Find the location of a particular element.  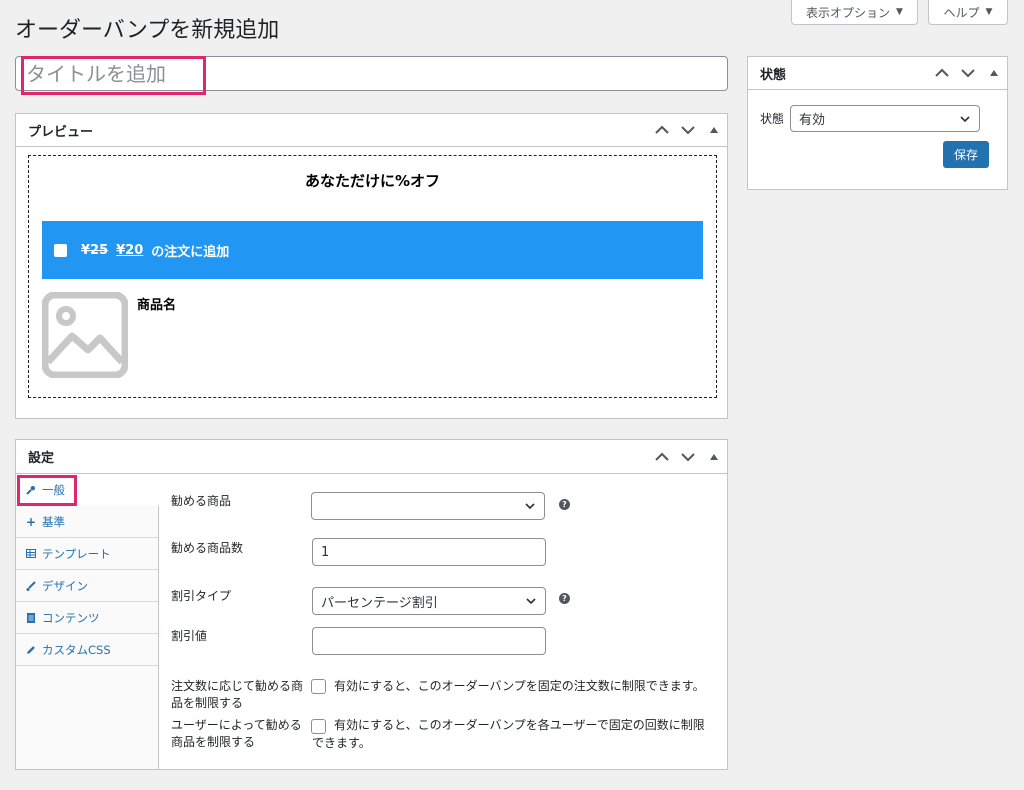

tab-label: 一般 is located at coordinates (53, 490).